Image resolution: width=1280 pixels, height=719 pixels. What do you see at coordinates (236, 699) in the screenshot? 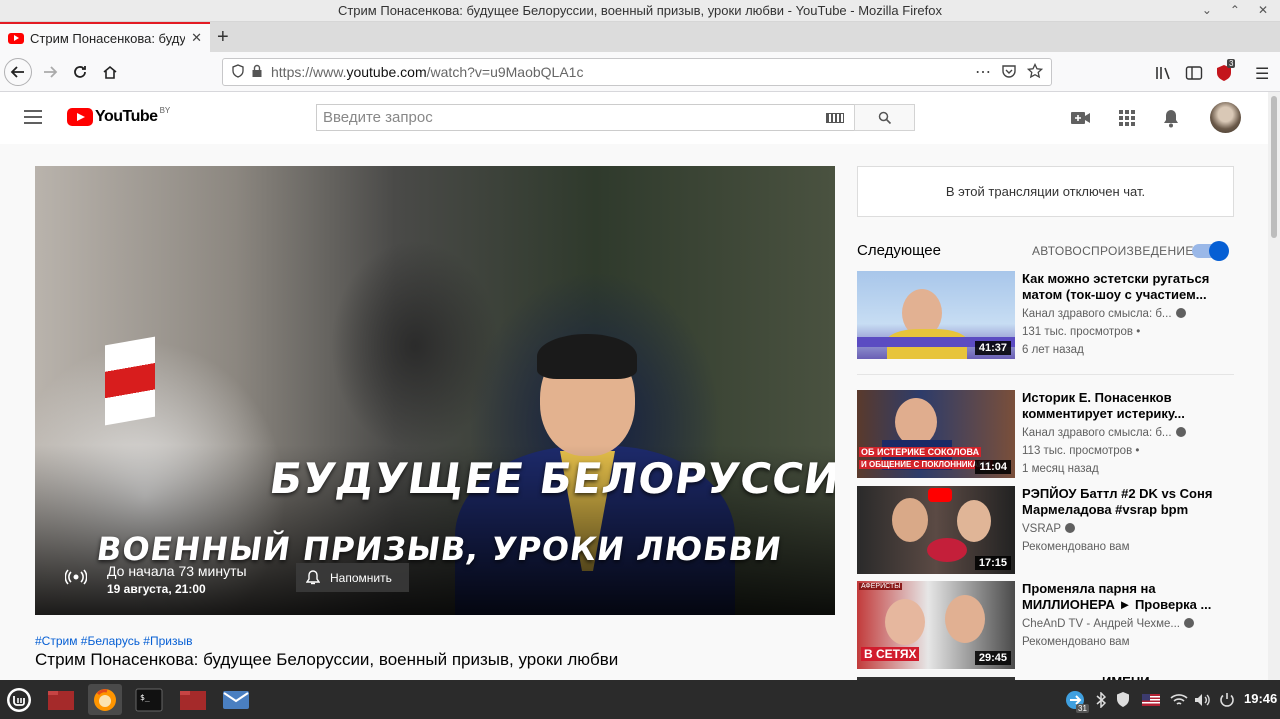
I see `mail-icon` at bounding box center [236, 699].